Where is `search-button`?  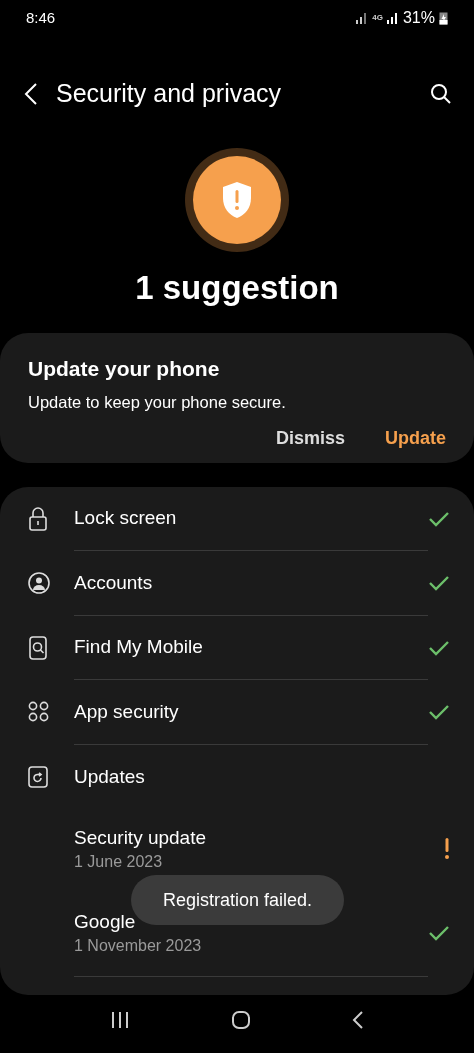
search-button is located at coordinates (441, 93).